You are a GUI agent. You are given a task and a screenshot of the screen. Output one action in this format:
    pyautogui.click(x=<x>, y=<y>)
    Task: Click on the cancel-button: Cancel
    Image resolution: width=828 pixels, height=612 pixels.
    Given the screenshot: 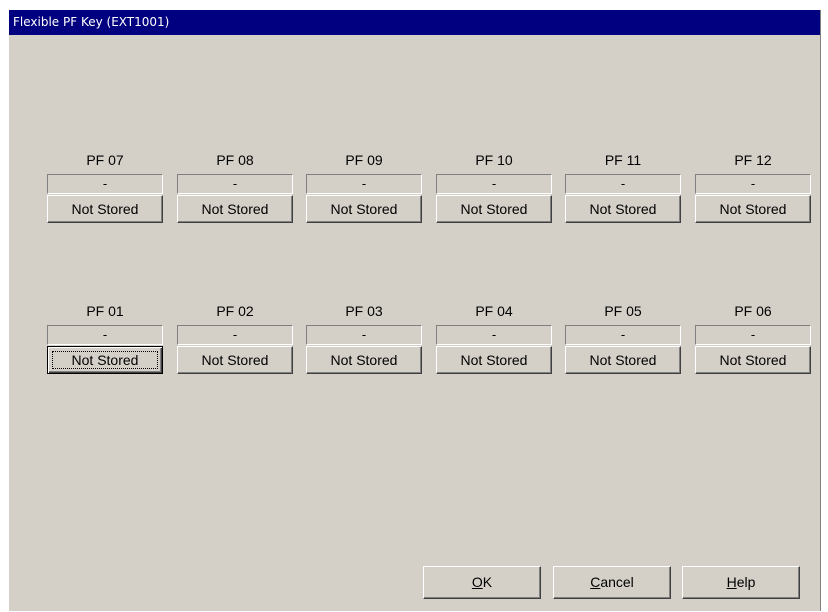 What is the action you would take?
    pyautogui.click(x=612, y=582)
    